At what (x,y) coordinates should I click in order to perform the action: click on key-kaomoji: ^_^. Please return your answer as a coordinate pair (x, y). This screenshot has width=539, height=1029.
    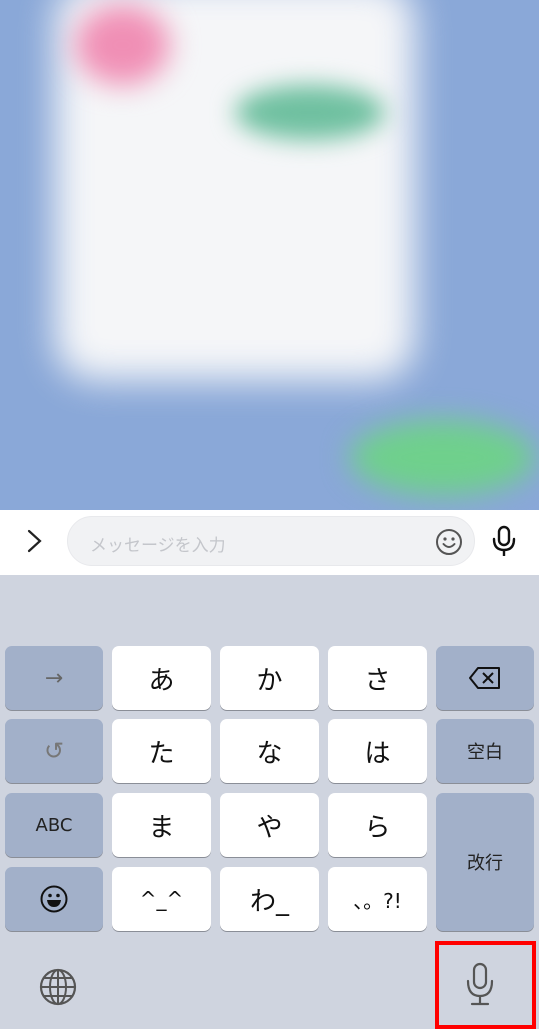
    Looking at the image, I should click on (161, 899).